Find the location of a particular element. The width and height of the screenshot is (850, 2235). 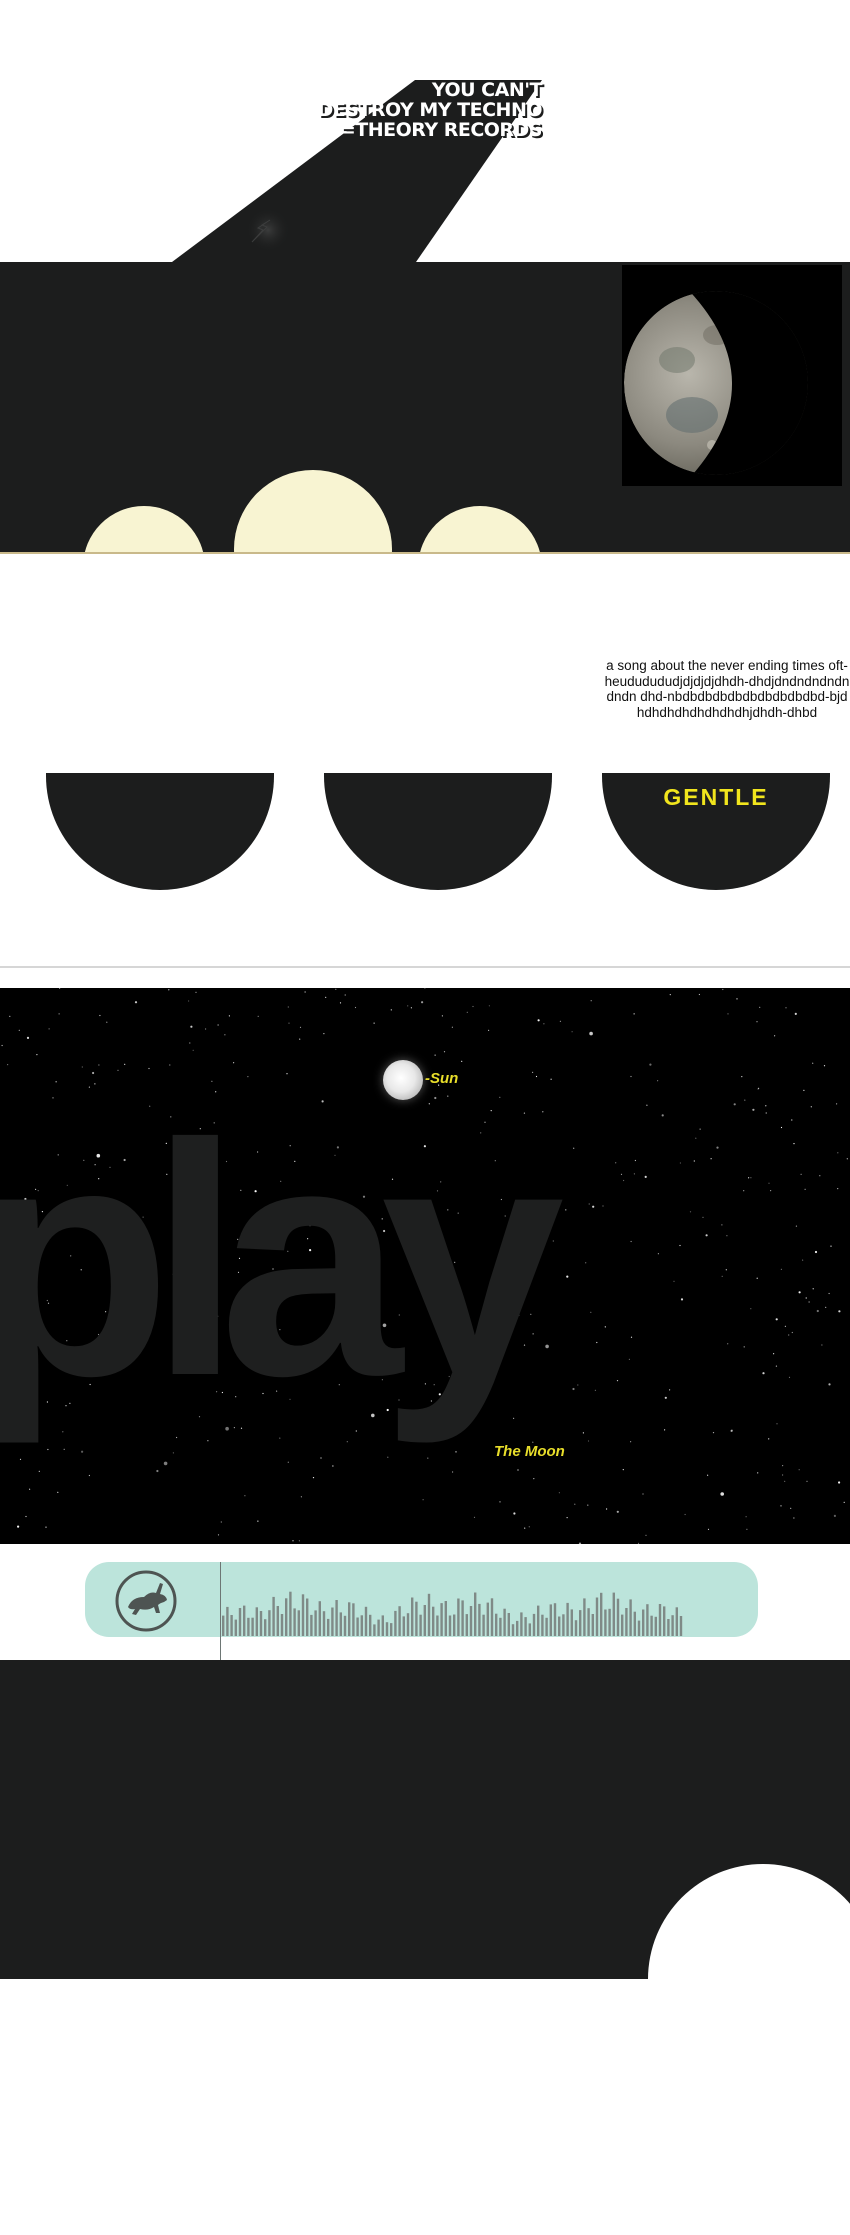

card-label-gentle: GENTLE is located at coordinates (716, 797).